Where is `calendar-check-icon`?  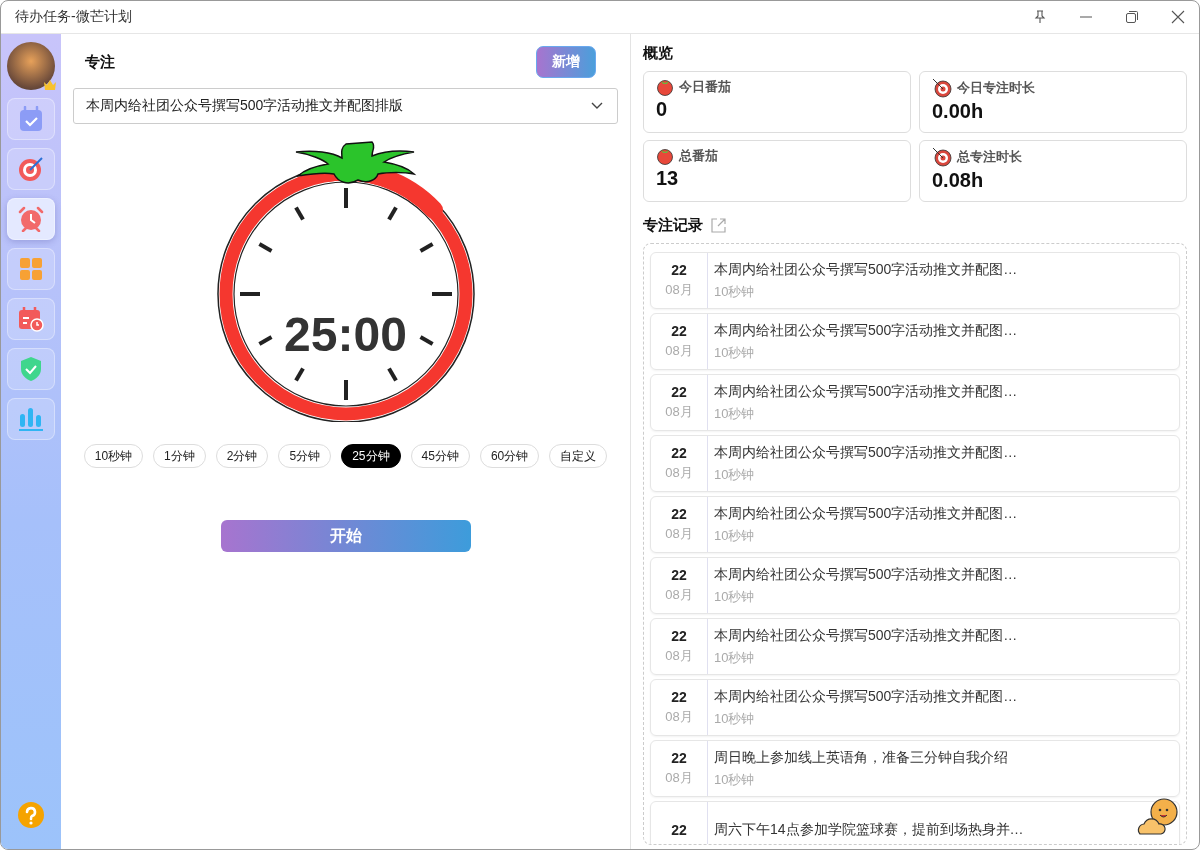
calendar-check-icon is located at coordinates (31, 119).